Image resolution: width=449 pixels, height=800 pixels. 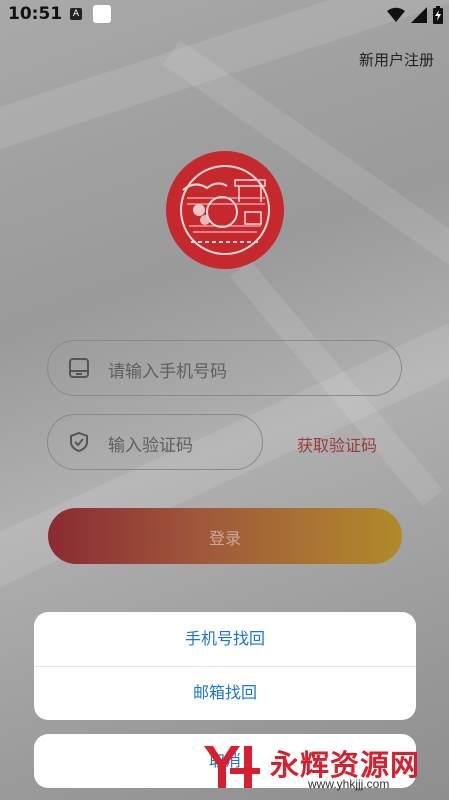 What do you see at coordinates (79, 442) in the screenshot?
I see `shield-icon` at bounding box center [79, 442].